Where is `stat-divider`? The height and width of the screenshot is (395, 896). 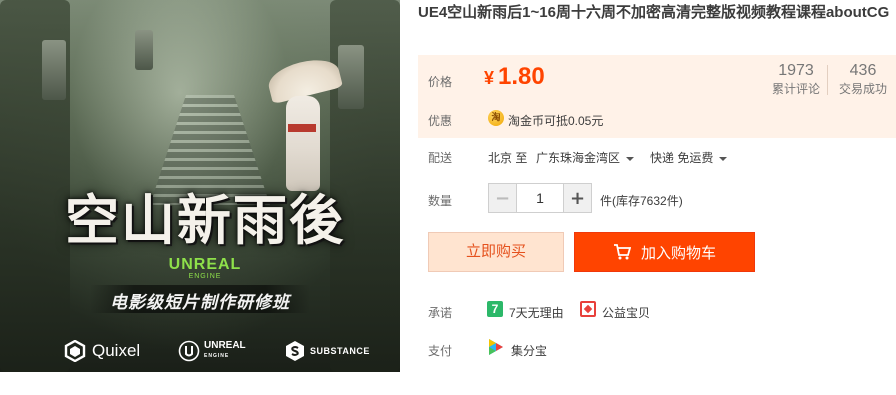
stat-divider is located at coordinates (827, 80).